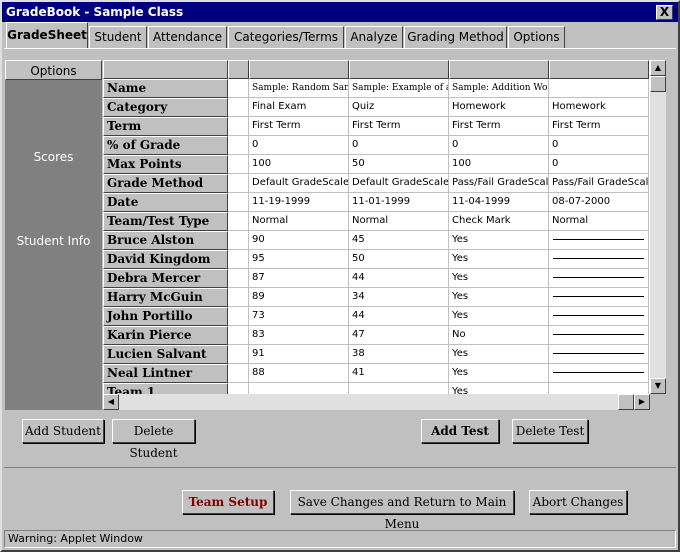  Describe the element at coordinates (165, 107) in the screenshot. I see `row-header: Category` at that location.